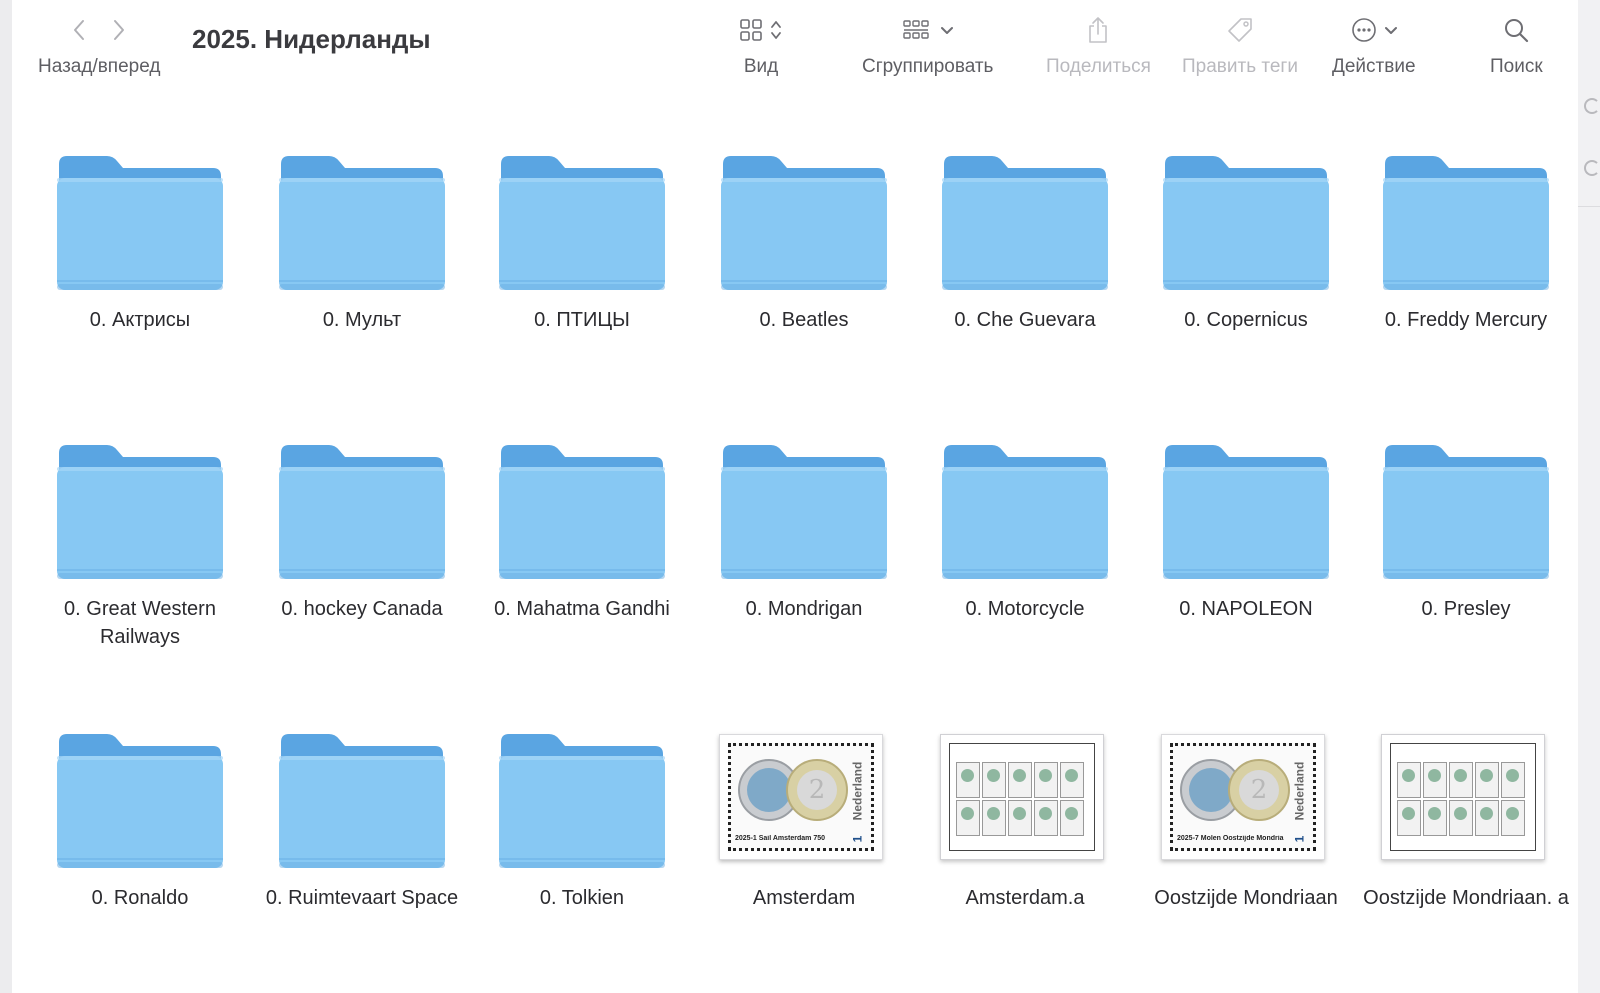 This screenshot has width=1600, height=993. I want to click on nav-group: Назад/вперед, so click(99, 46).